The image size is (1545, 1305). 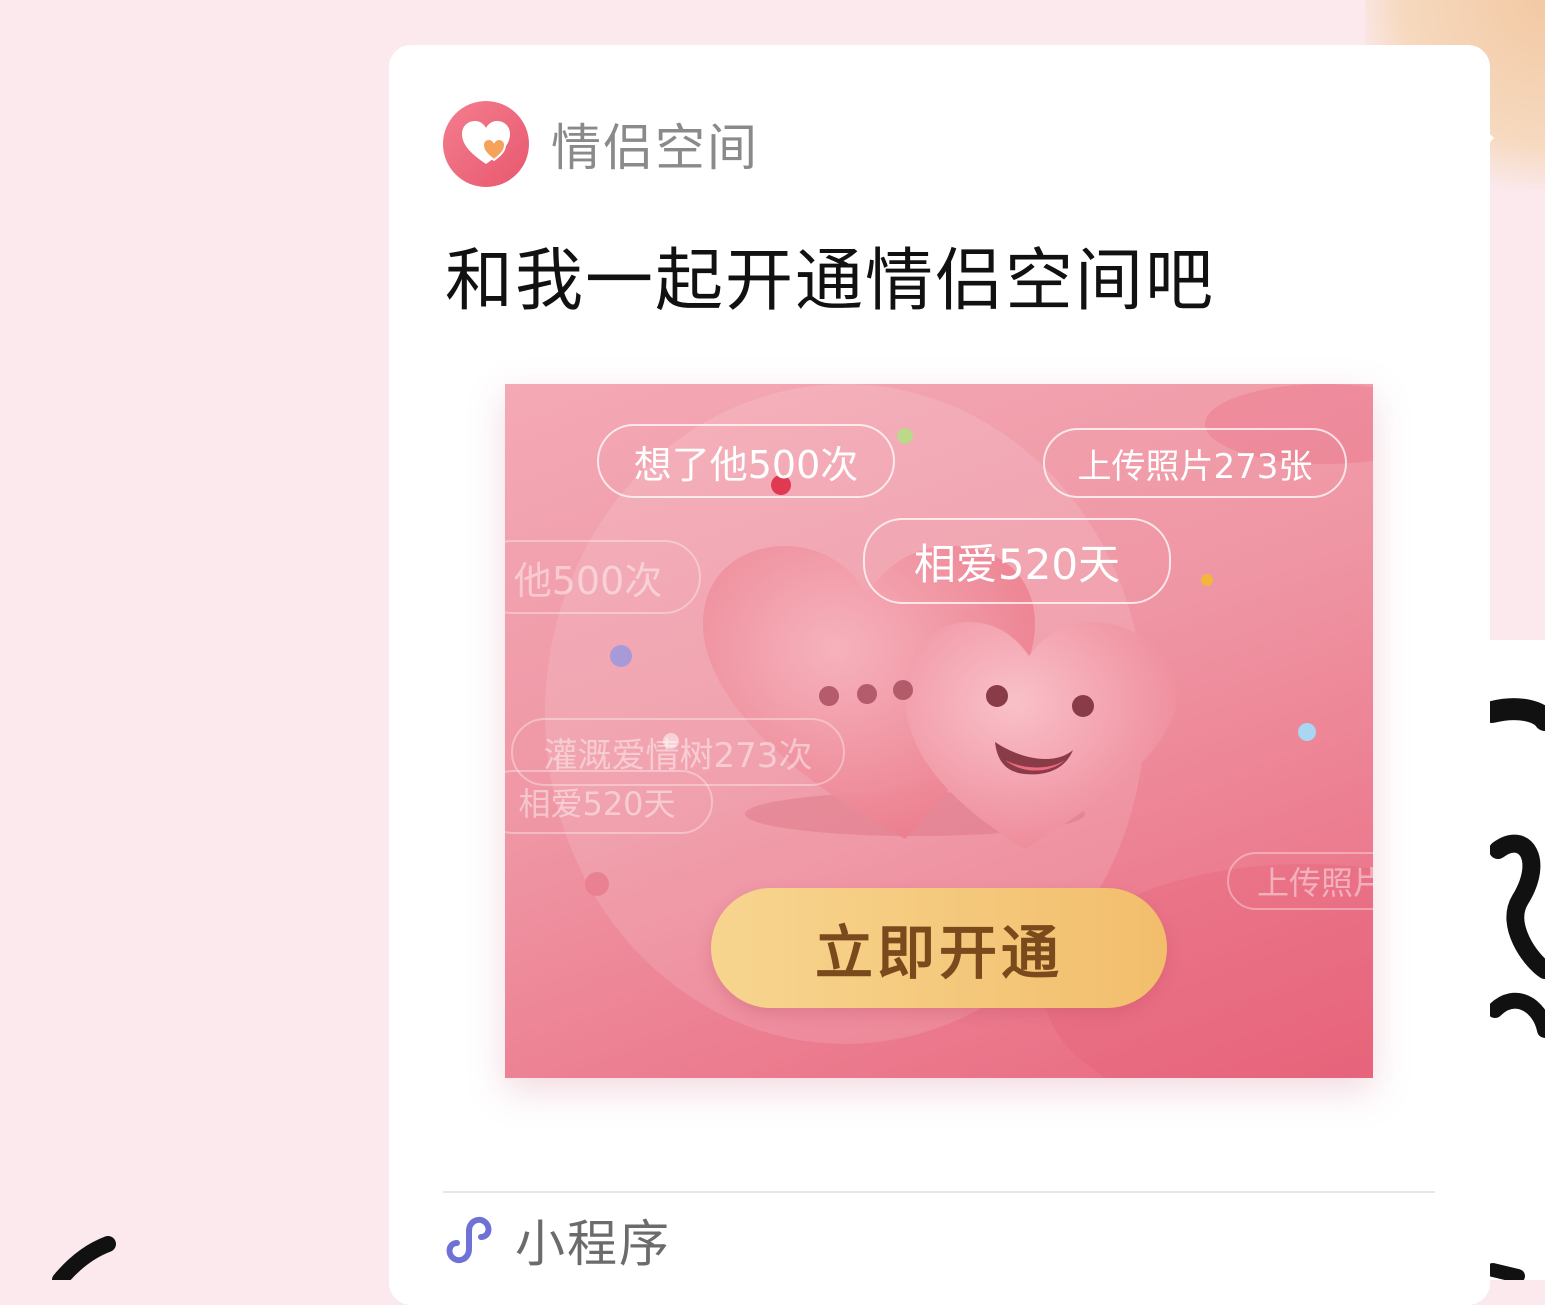 What do you see at coordinates (609, 802) in the screenshot?
I see `bubble-love-days-faded: 相爱520天` at bounding box center [609, 802].